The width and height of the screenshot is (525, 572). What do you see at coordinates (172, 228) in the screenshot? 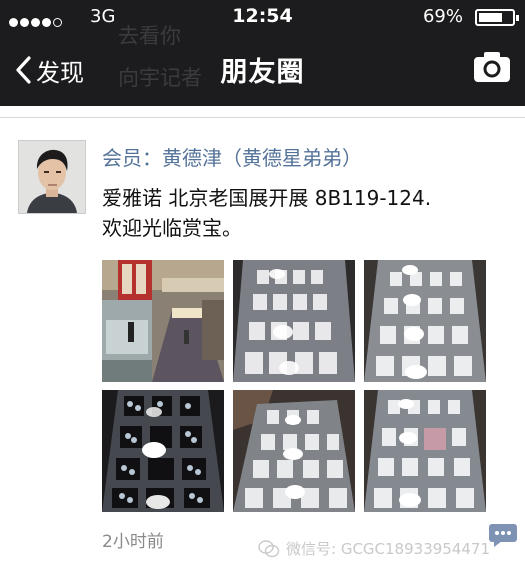
I see `post-text-line: 欢迎光临赏宝。` at bounding box center [172, 228].